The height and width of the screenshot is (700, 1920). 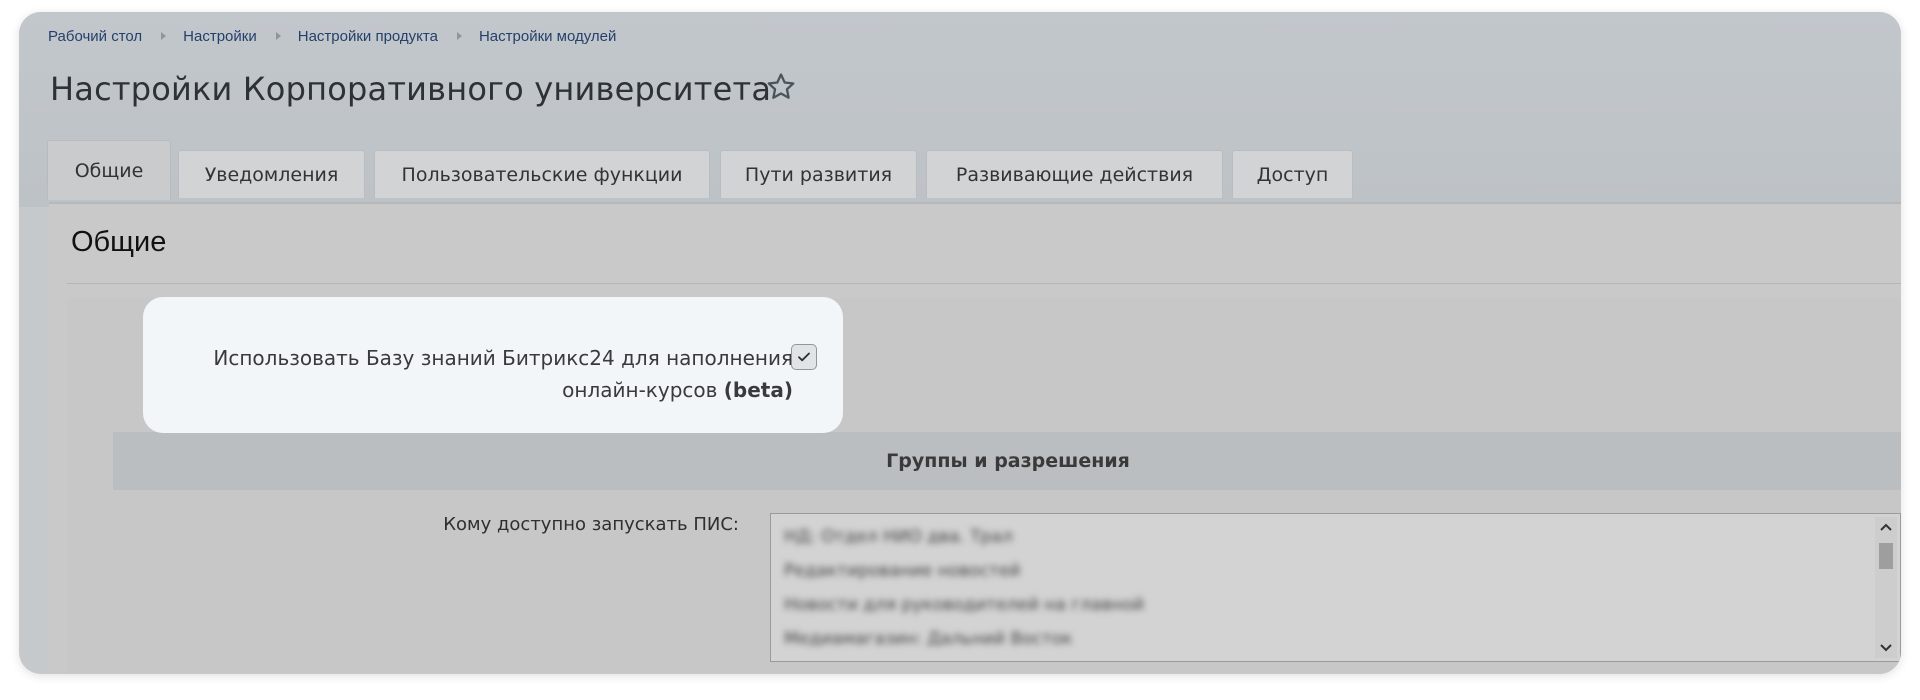 What do you see at coordinates (591, 524) in the screenshot?
I see `launch-access-label: Кому доступно запускать ПИС:` at bounding box center [591, 524].